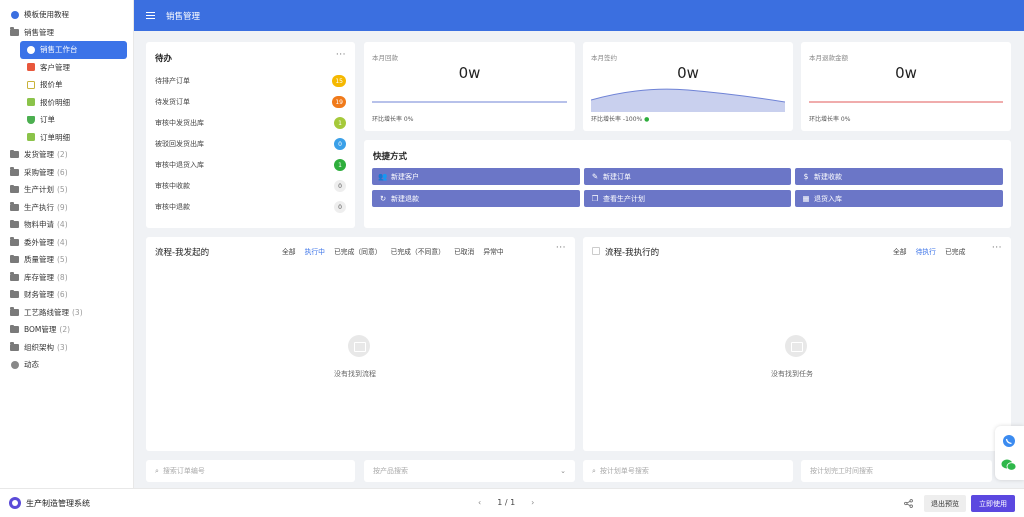  I want to click on app-logo-icon, so click(15, 503).